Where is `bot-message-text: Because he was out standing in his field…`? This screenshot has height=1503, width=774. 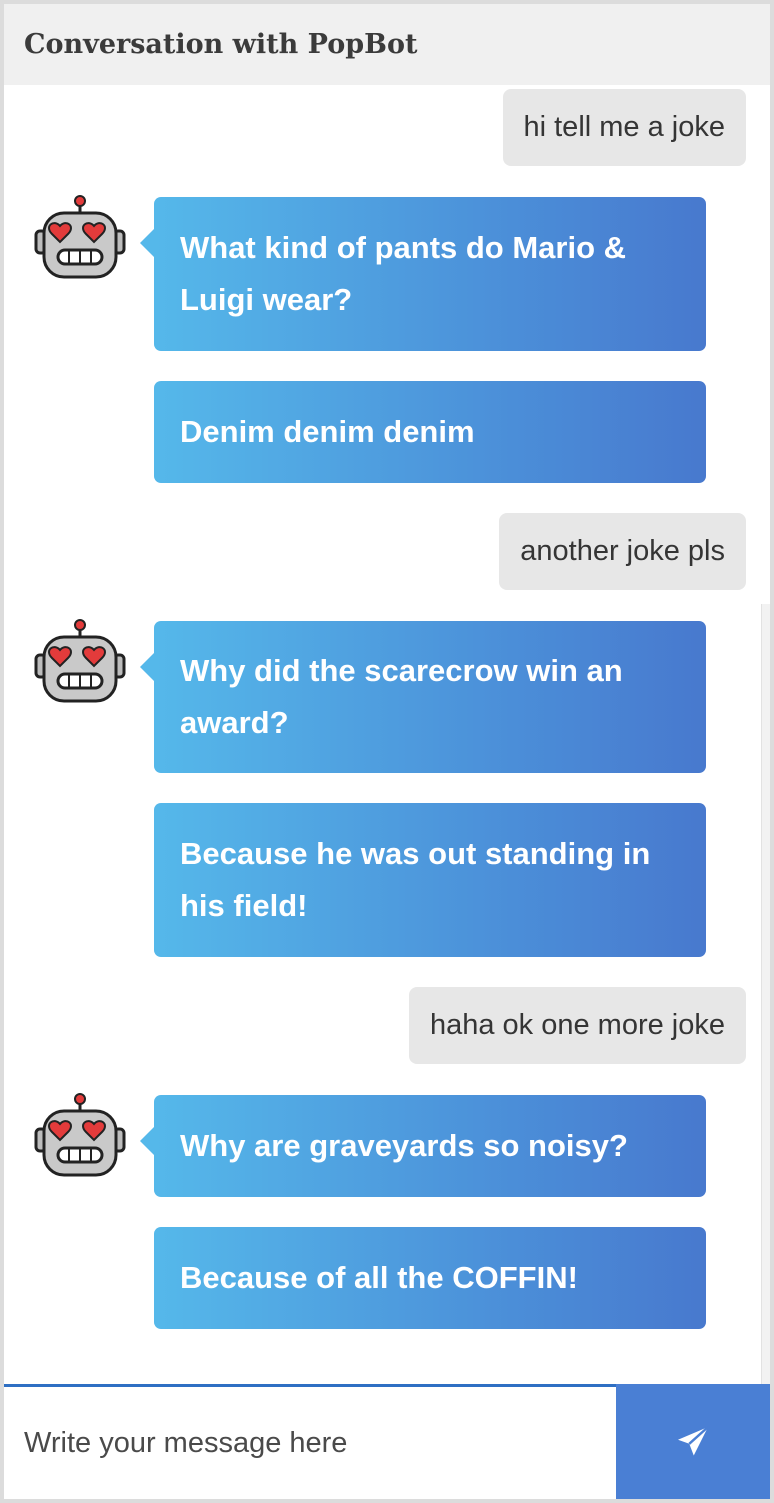 bot-message-text: Because he was out standing in his field… is located at coordinates (415, 879).